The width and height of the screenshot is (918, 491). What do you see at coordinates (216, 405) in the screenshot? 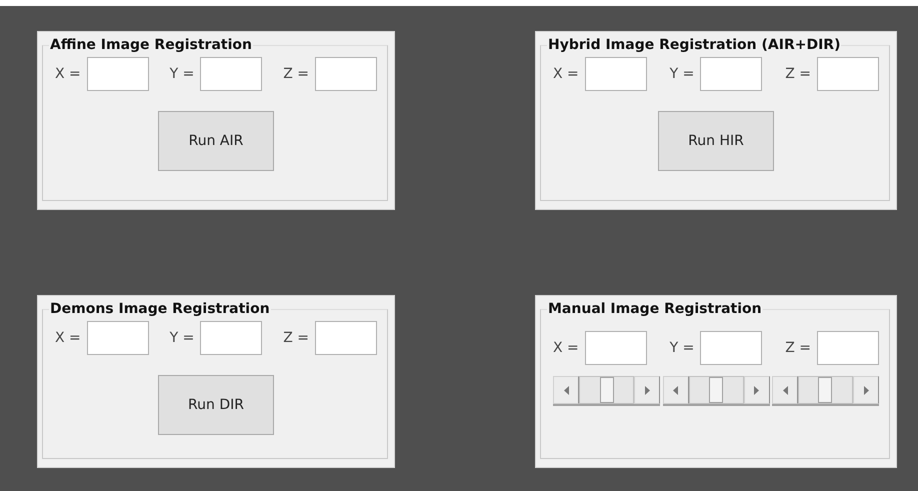
I see `run-button: Run DIR` at bounding box center [216, 405].